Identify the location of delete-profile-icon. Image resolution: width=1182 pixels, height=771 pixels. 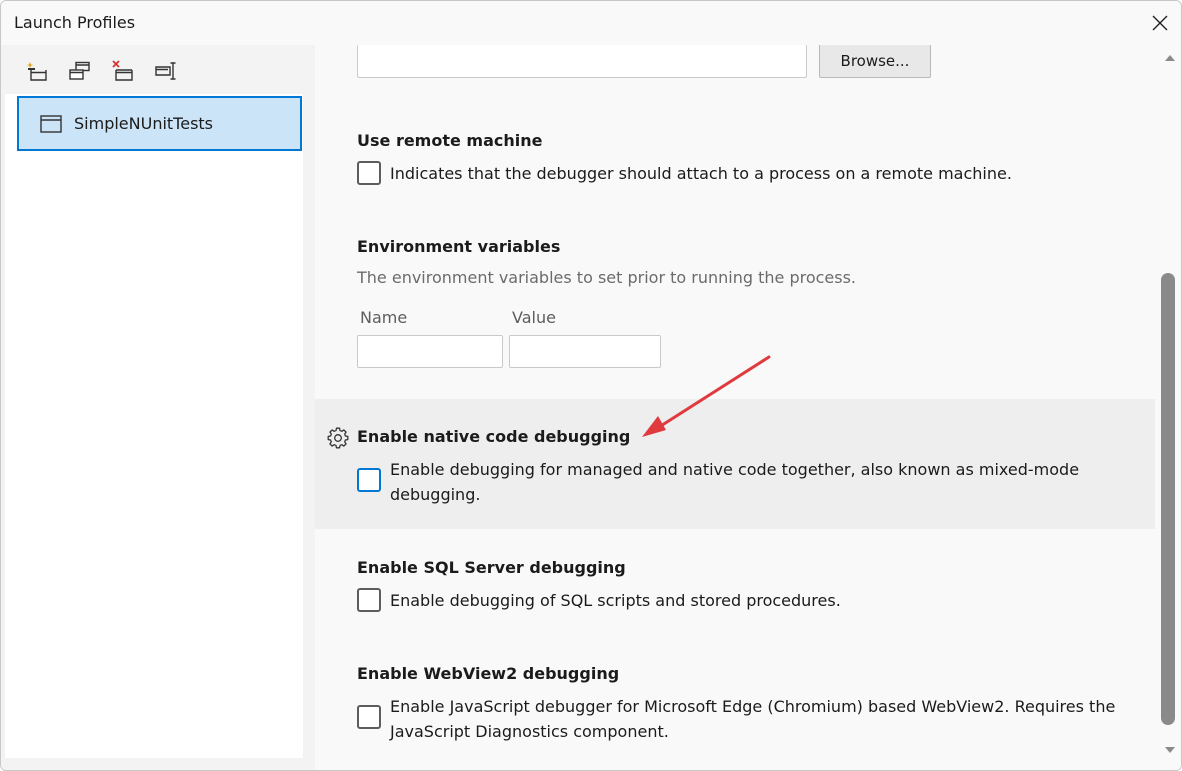
(122, 70).